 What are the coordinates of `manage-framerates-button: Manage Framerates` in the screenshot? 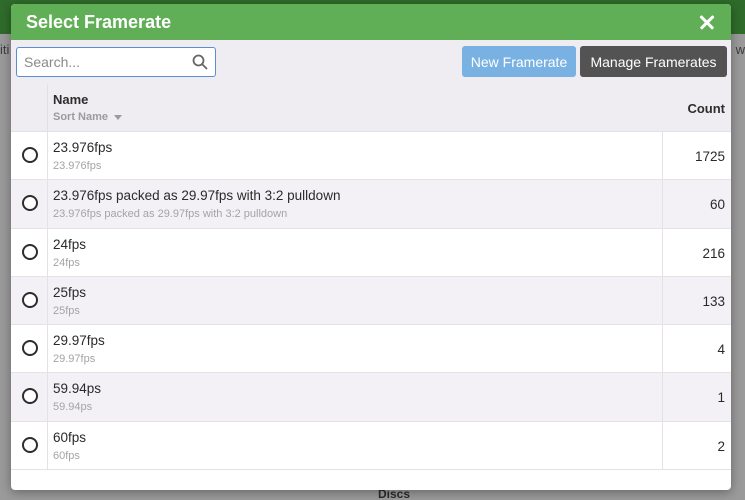 It's located at (653, 61).